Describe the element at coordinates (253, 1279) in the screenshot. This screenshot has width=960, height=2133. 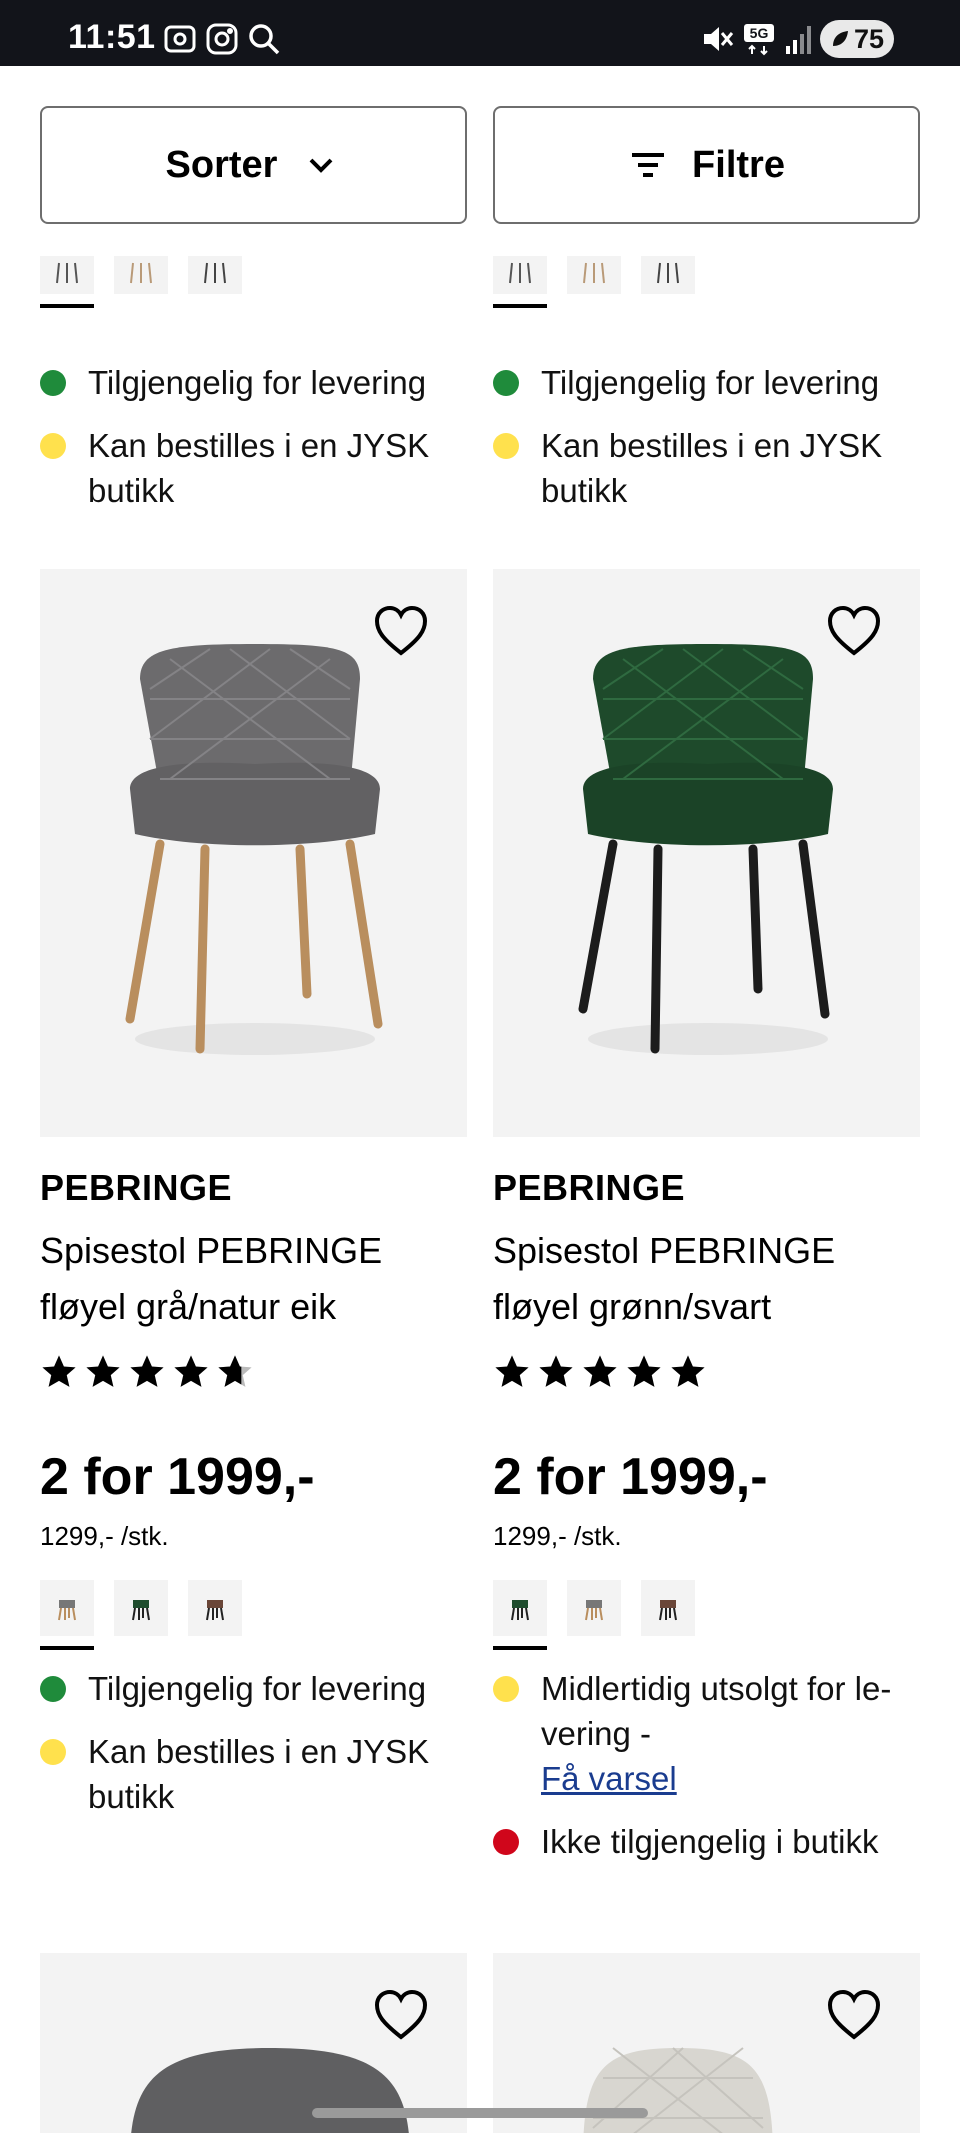
I see `product-name: Spisestol PEBRINGE fløyel grå/natur eik` at that location.